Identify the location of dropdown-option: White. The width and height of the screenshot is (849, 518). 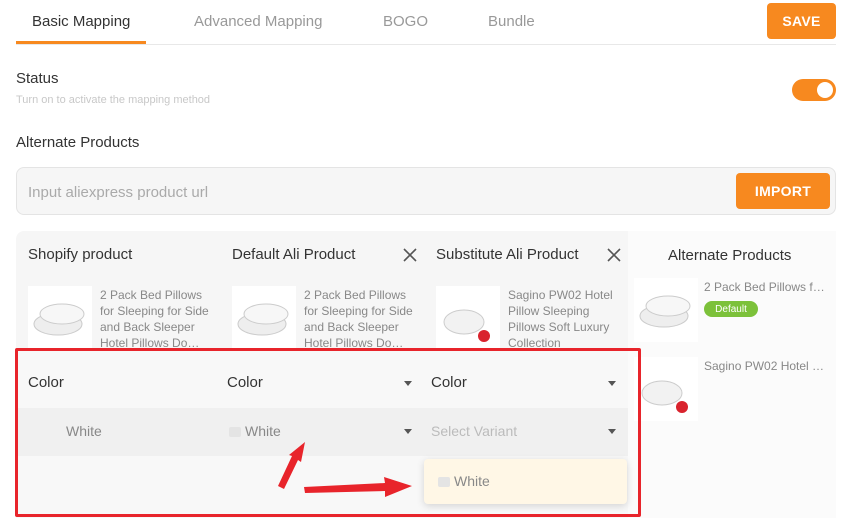
(464, 481).